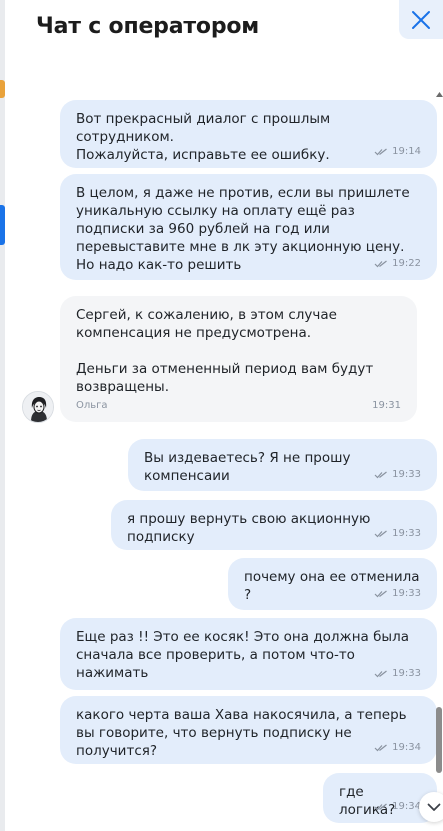  Describe the element at coordinates (406, 151) in the screenshot. I see `message-time: 19:14` at that location.